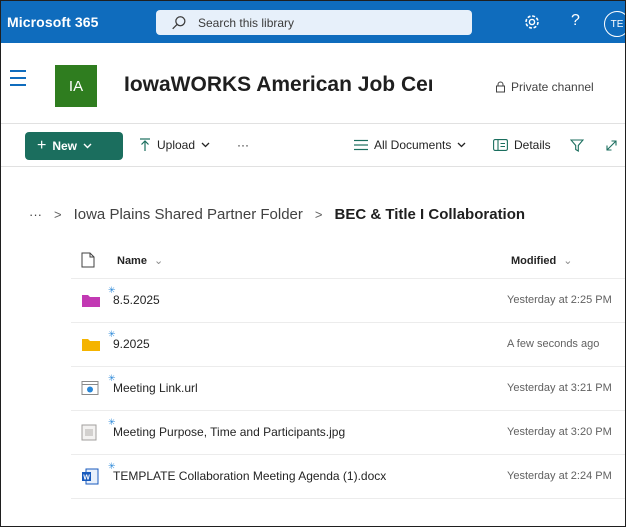 The image size is (626, 527). I want to click on command-bar: + New Upload ··· All Documents Details, so click(313, 145).